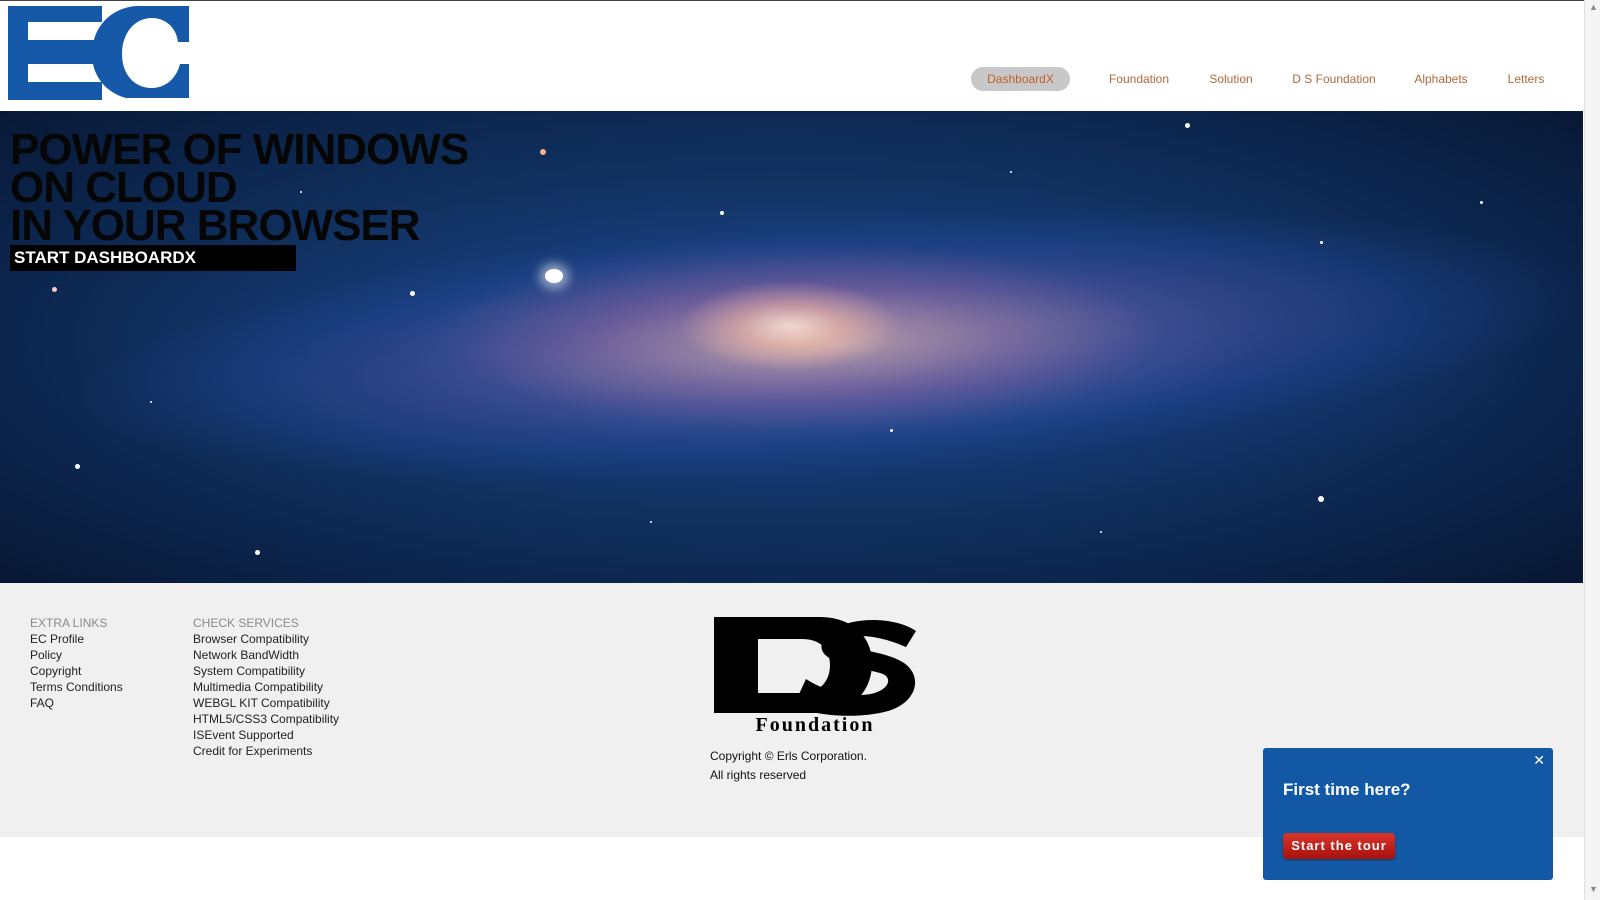  Describe the element at coordinates (1408, 814) in the screenshot. I see `tour-popup: ✕ First time here? Start the tour` at that location.